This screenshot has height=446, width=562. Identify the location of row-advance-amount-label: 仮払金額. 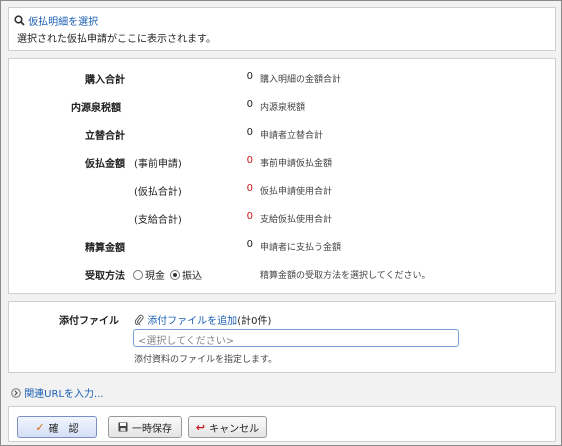
(105, 164).